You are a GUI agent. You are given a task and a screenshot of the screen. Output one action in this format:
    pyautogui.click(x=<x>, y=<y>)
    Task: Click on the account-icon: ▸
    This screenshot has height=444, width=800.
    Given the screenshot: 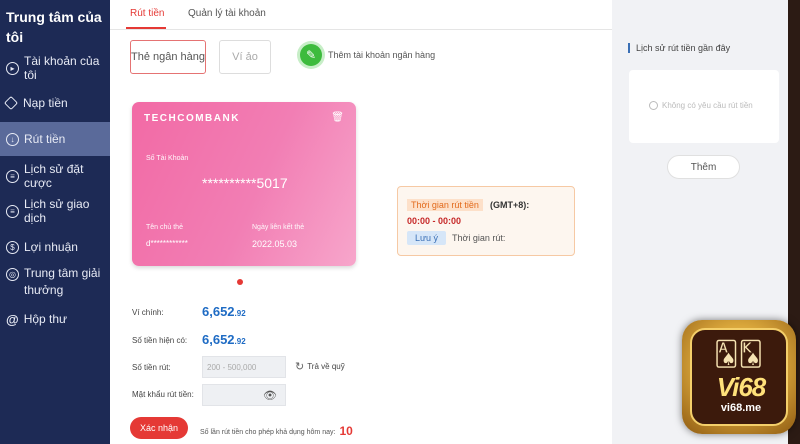 What is the action you would take?
    pyautogui.click(x=12, y=68)
    